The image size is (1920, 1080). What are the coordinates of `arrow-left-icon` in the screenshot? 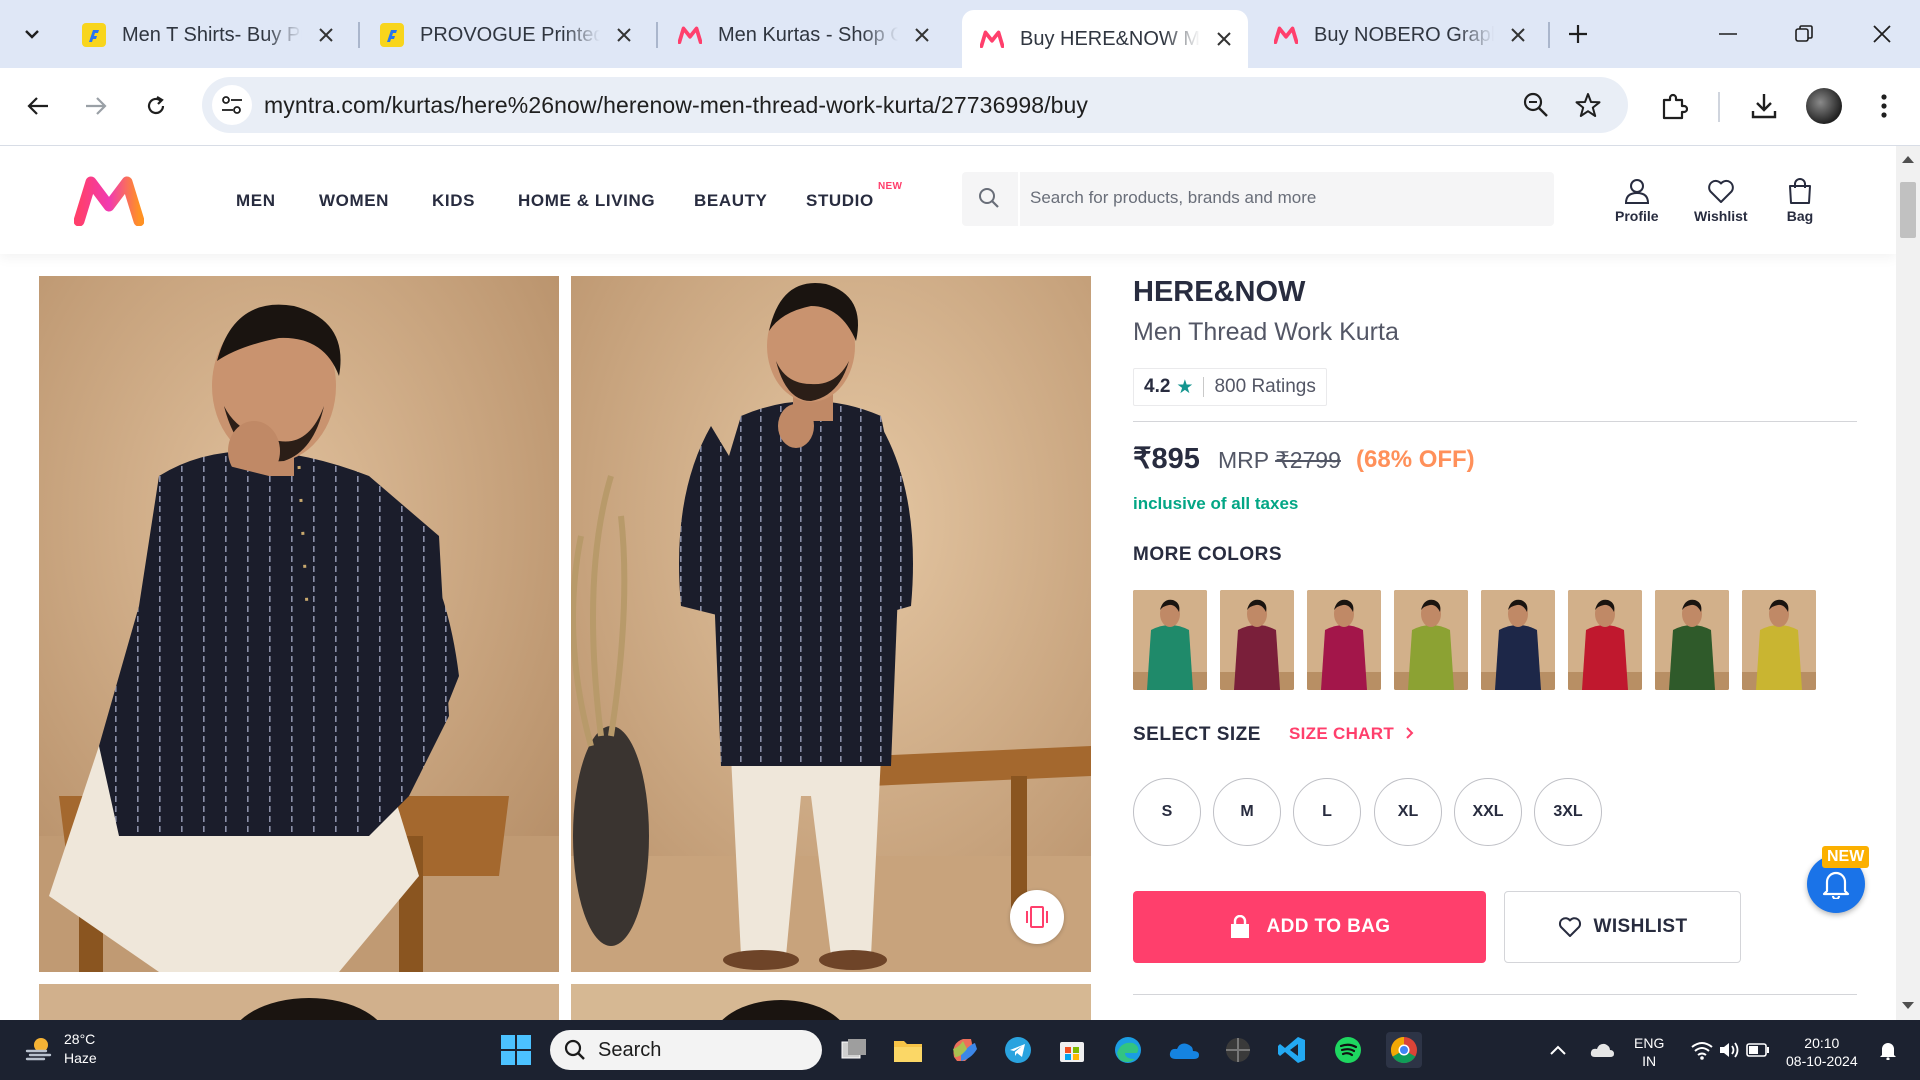 It's located at (37, 106).